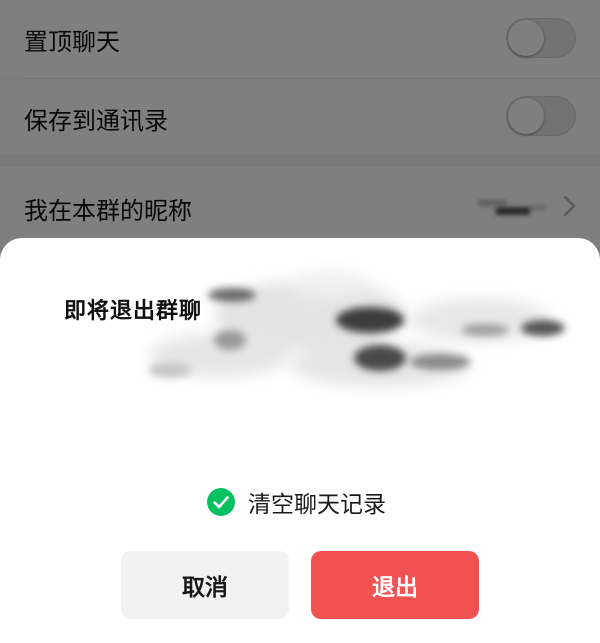  Describe the element at coordinates (221, 502) in the screenshot. I see `check-circle-icon` at that location.